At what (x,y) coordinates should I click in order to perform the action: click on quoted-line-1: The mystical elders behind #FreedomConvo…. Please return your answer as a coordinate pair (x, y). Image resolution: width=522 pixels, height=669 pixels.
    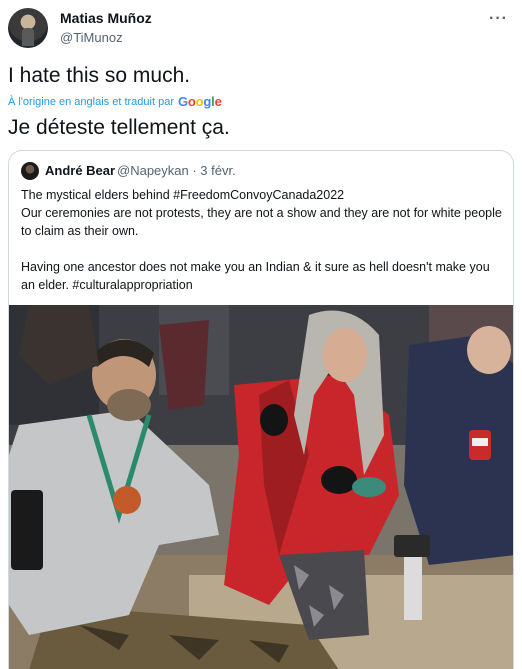
    Looking at the image, I should click on (183, 195).